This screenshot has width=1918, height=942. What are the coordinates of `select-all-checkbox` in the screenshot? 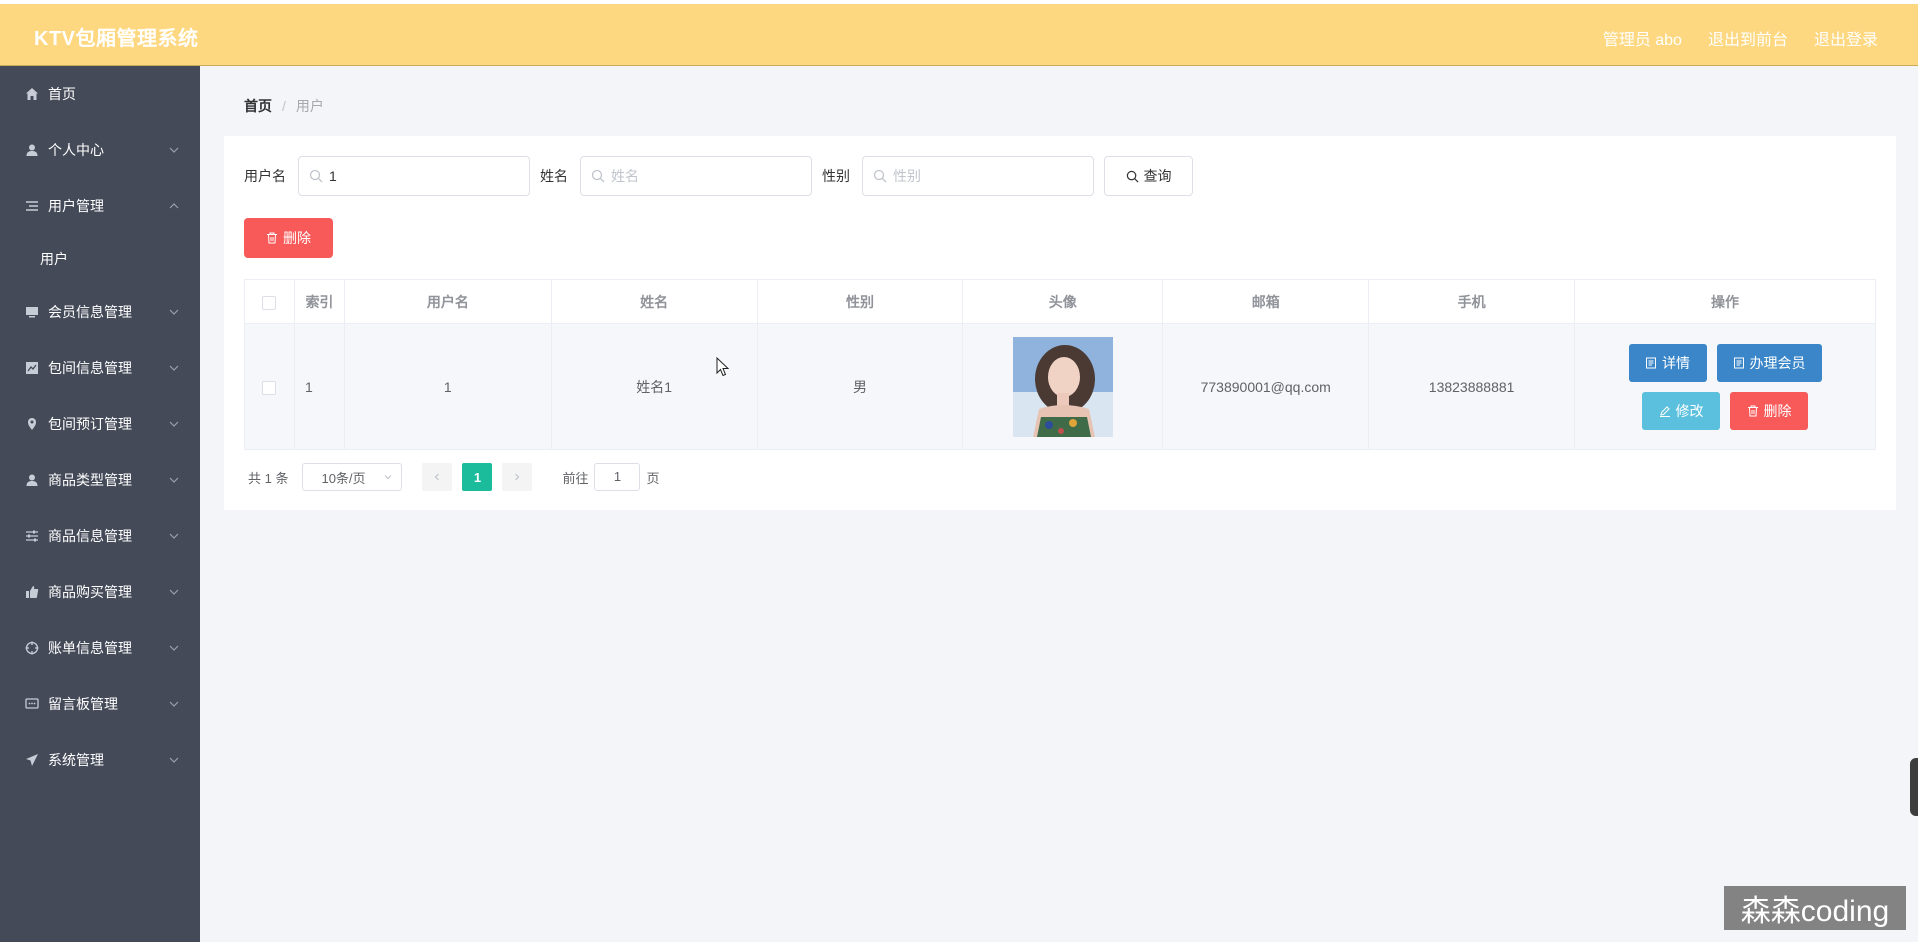 It's located at (269, 302).